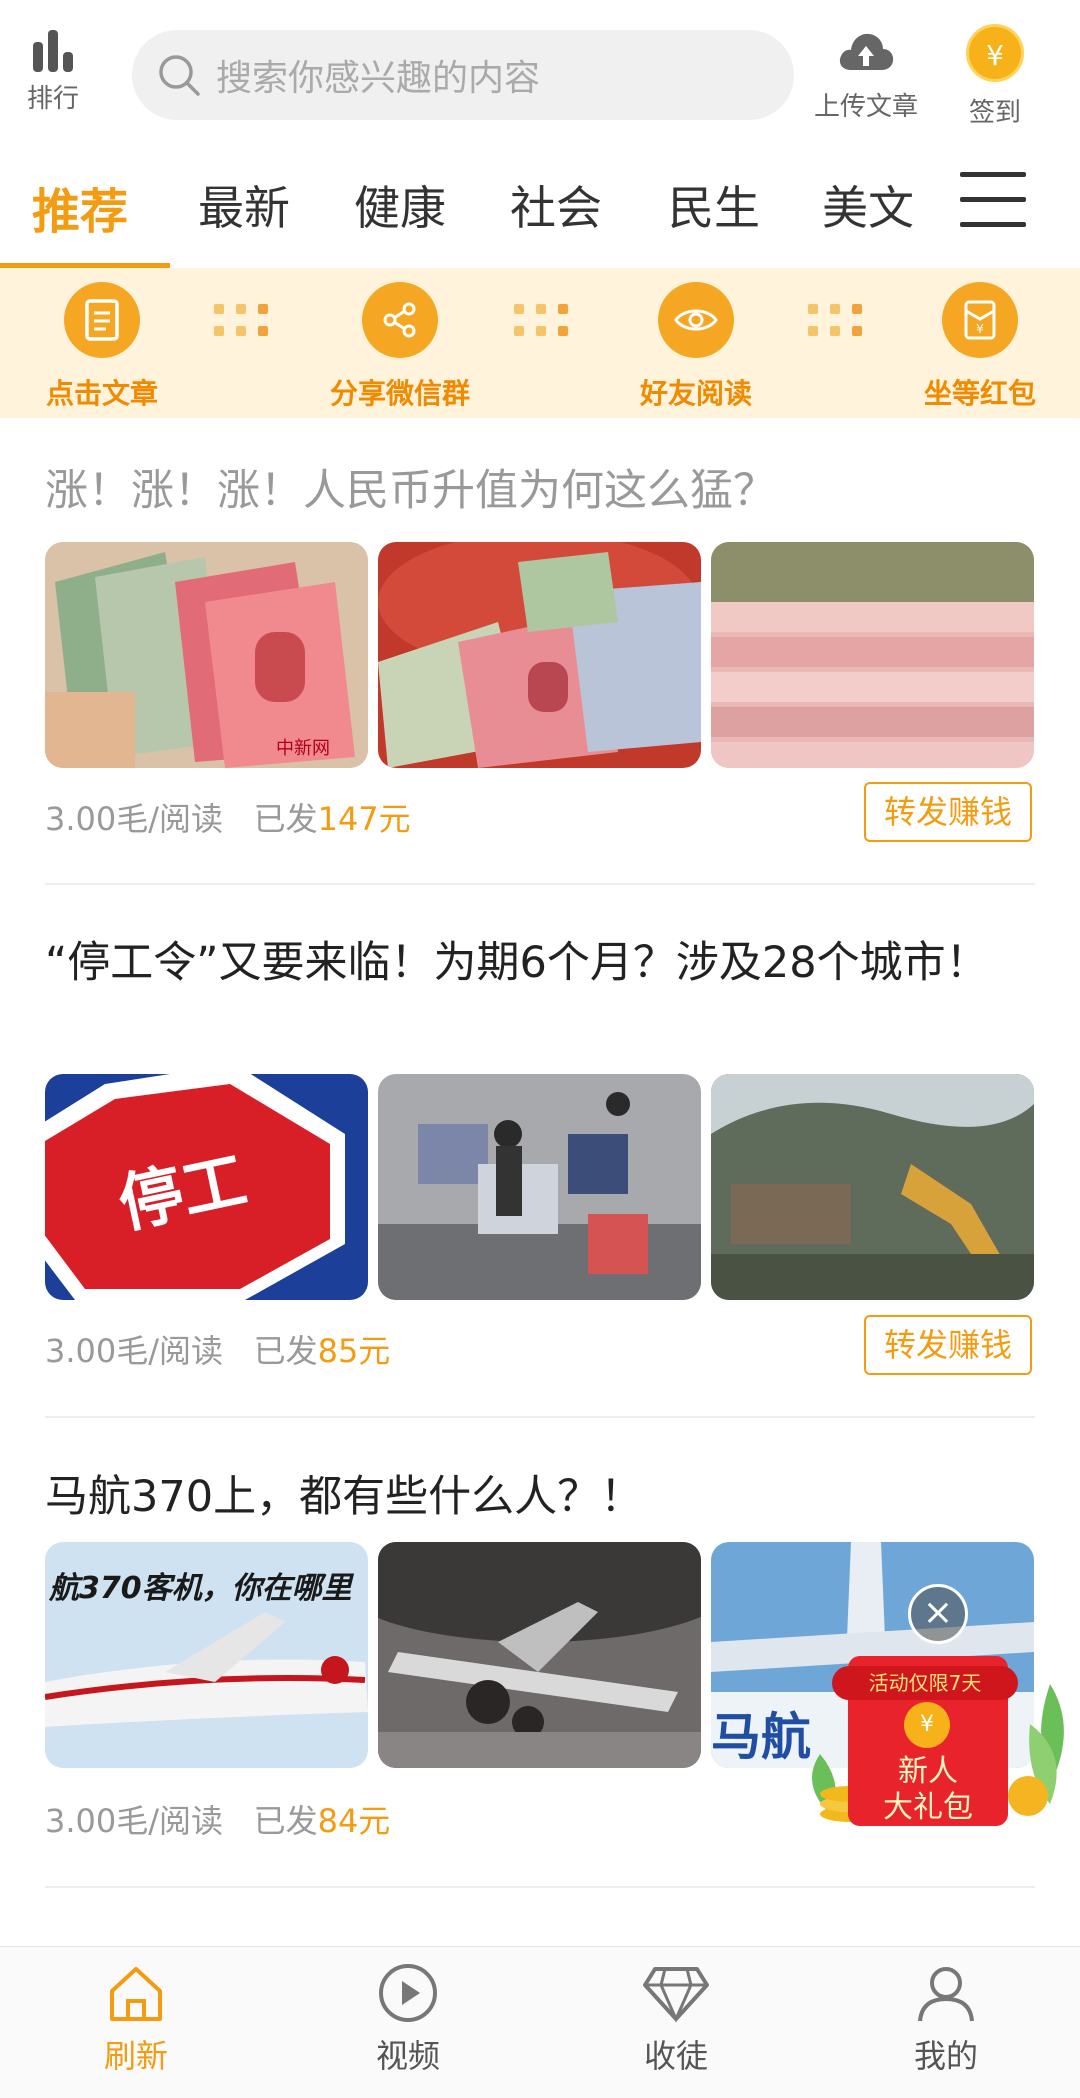 This screenshot has height=2098, width=1080. I want to click on paid-amount: 85元, so click(354, 1351).